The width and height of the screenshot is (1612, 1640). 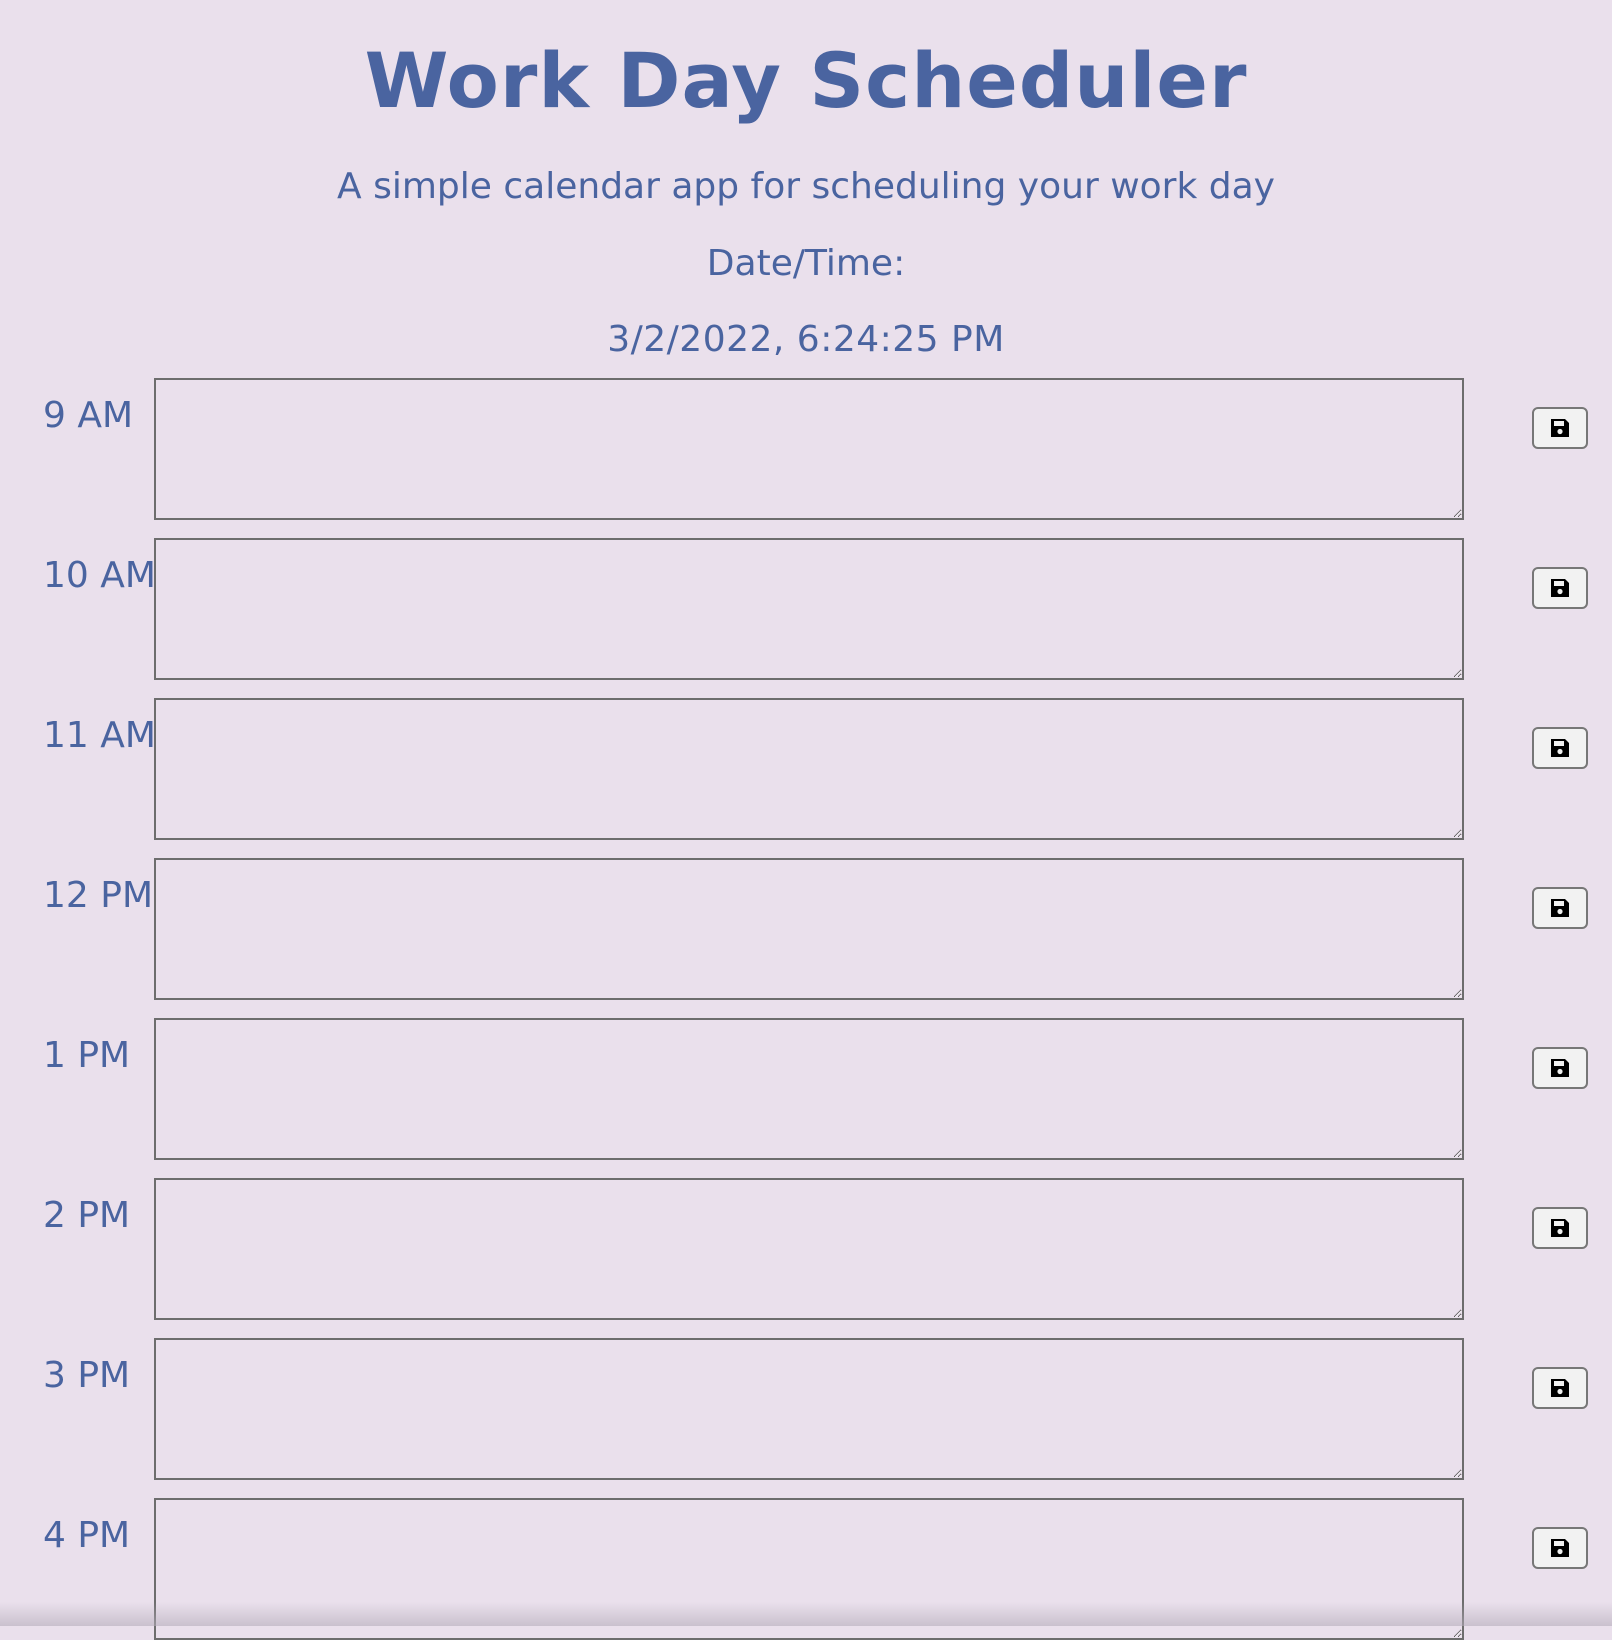 What do you see at coordinates (99, 735) in the screenshot?
I see `hour-label: 11 AM` at bounding box center [99, 735].